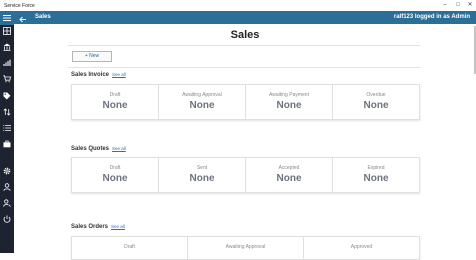  Describe the element at coordinates (245, 35) in the screenshot. I see `page-title: Sales` at that location.